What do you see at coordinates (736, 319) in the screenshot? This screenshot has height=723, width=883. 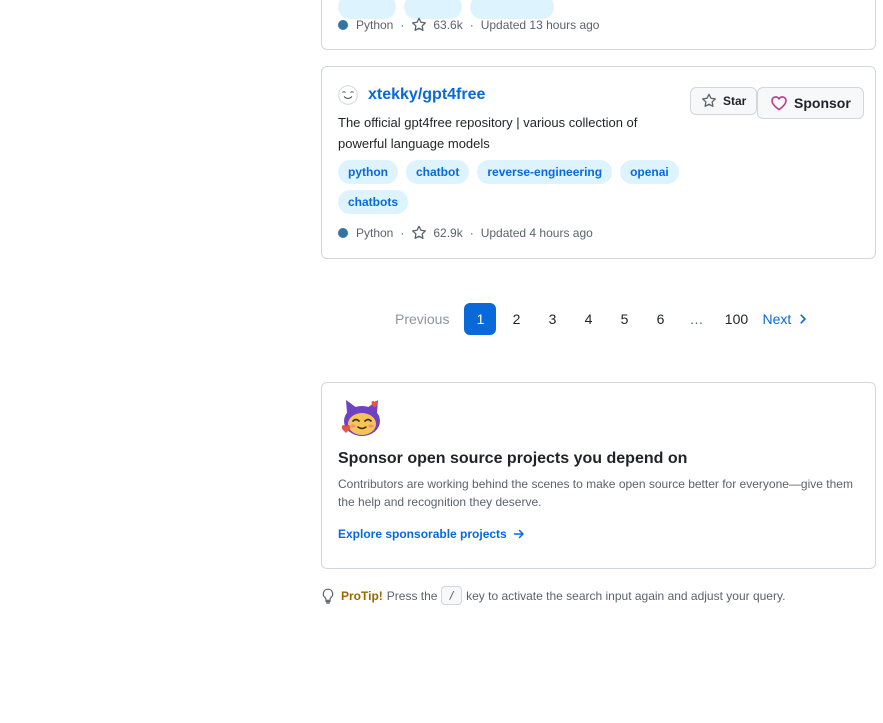 I see `page-100-button: 100` at bounding box center [736, 319].